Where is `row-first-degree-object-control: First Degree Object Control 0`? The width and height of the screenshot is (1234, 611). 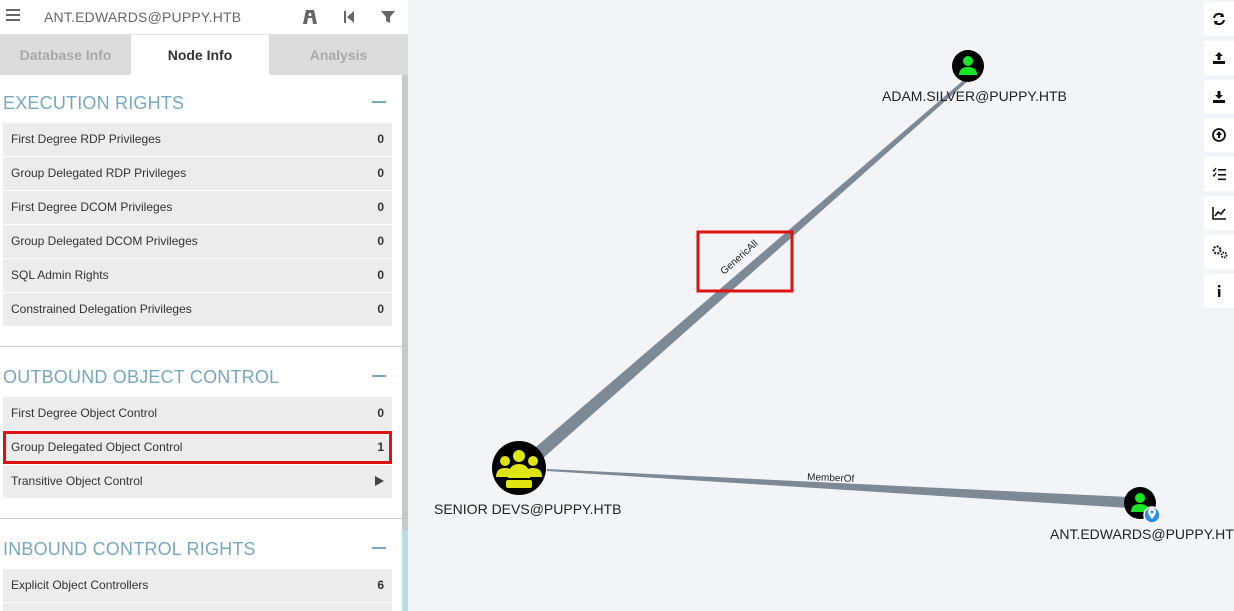
row-first-degree-object-control: First Degree Object Control 0 is located at coordinates (197, 413).